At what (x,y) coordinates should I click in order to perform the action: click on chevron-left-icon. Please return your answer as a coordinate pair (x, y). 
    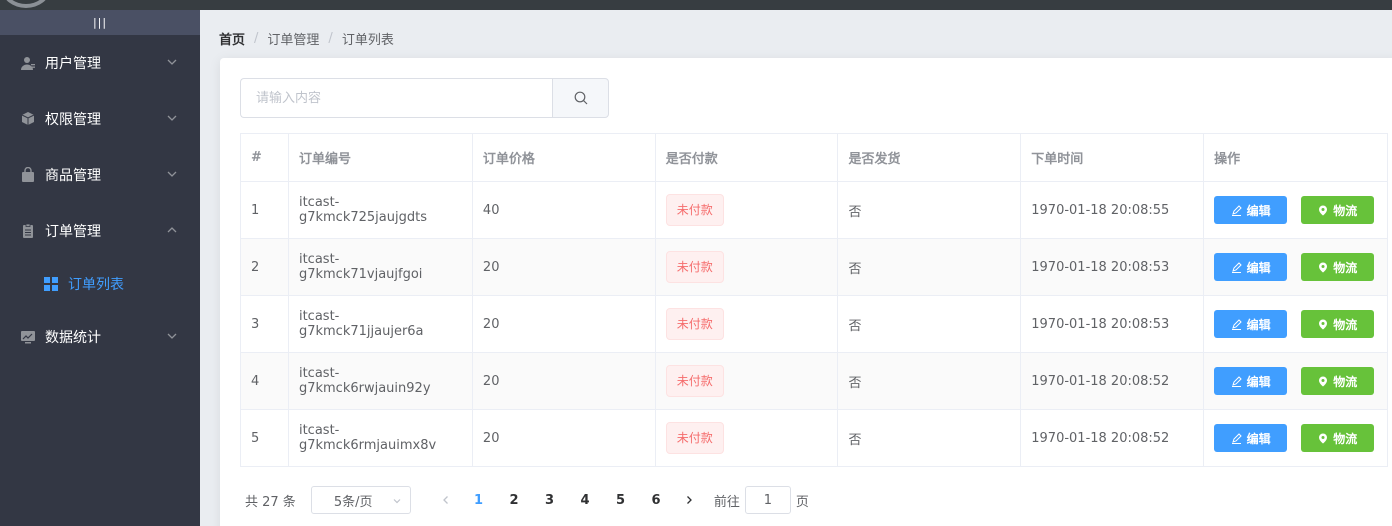
    Looking at the image, I should click on (445, 500).